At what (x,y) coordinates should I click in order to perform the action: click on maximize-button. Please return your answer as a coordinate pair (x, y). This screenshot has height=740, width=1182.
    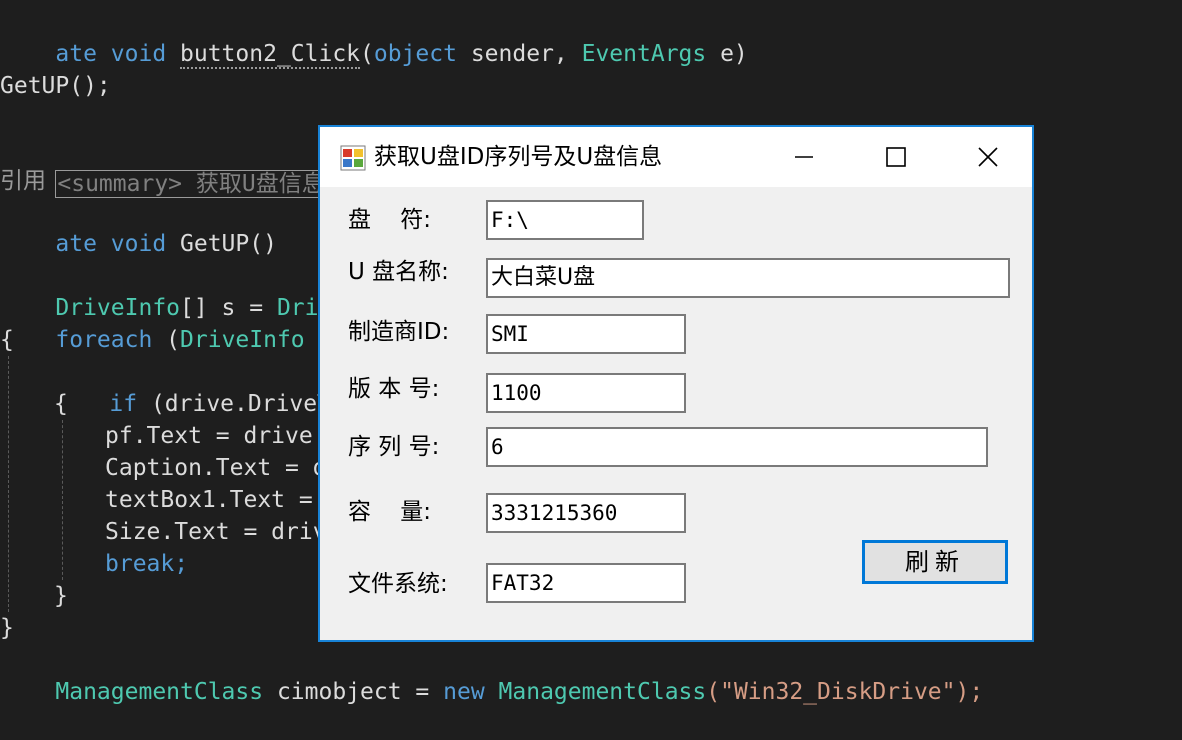
    Looking at the image, I should click on (896, 157).